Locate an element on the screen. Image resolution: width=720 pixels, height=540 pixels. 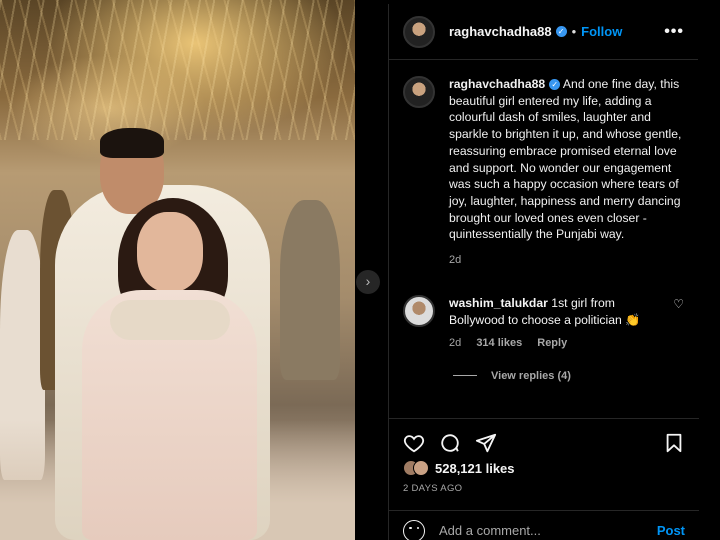
follow-button: Follow is located at coordinates (601, 31).